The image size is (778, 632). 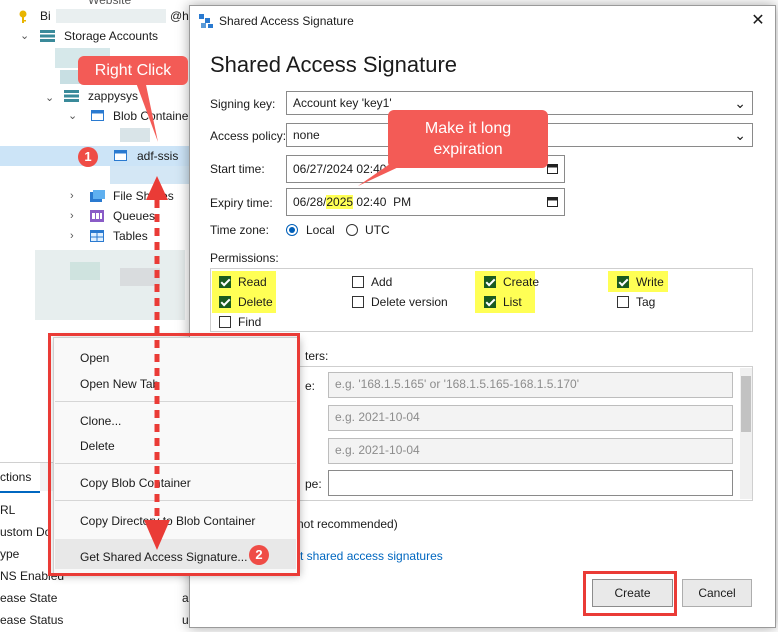 What do you see at coordinates (225, 282) in the screenshot?
I see `perm-read-checkbox` at bounding box center [225, 282].